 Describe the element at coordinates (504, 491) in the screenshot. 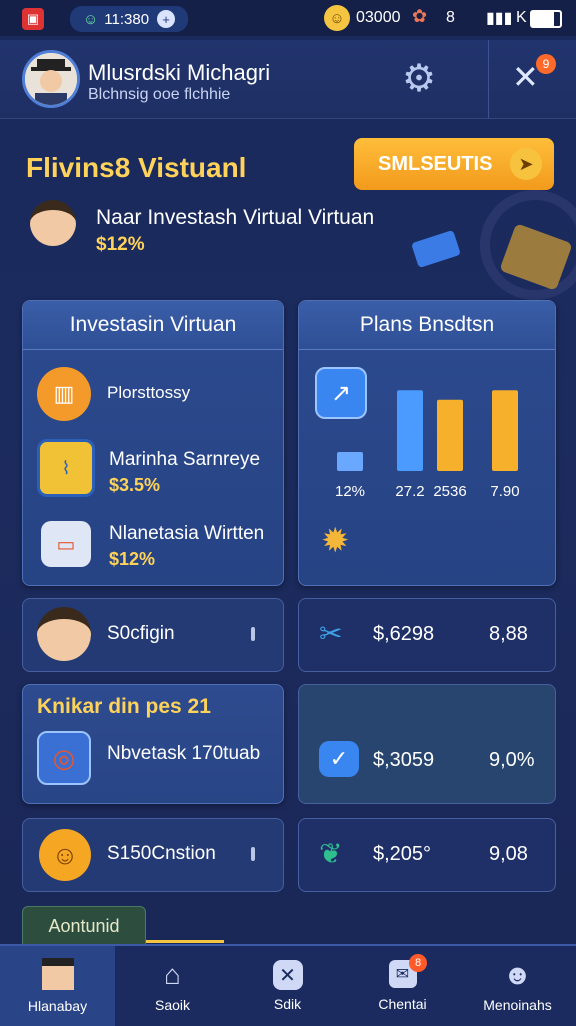

I see `bar-label: 7.90` at that location.